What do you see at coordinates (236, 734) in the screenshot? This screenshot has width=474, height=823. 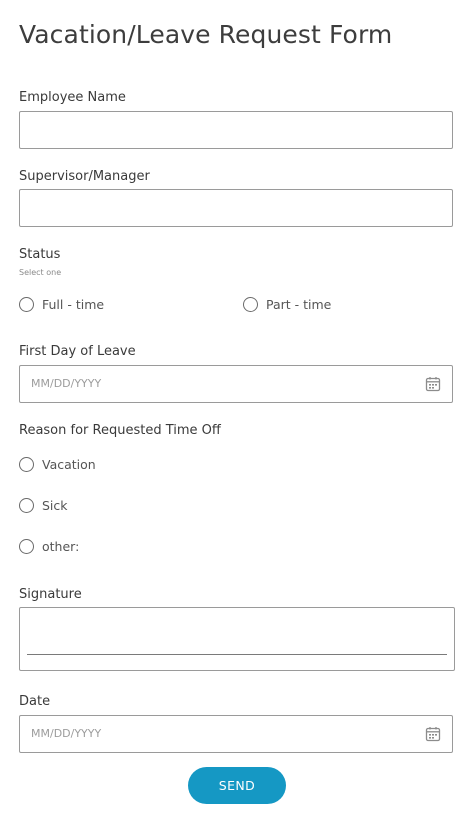 I see `date-input: MM/DD/YYYY` at bounding box center [236, 734].